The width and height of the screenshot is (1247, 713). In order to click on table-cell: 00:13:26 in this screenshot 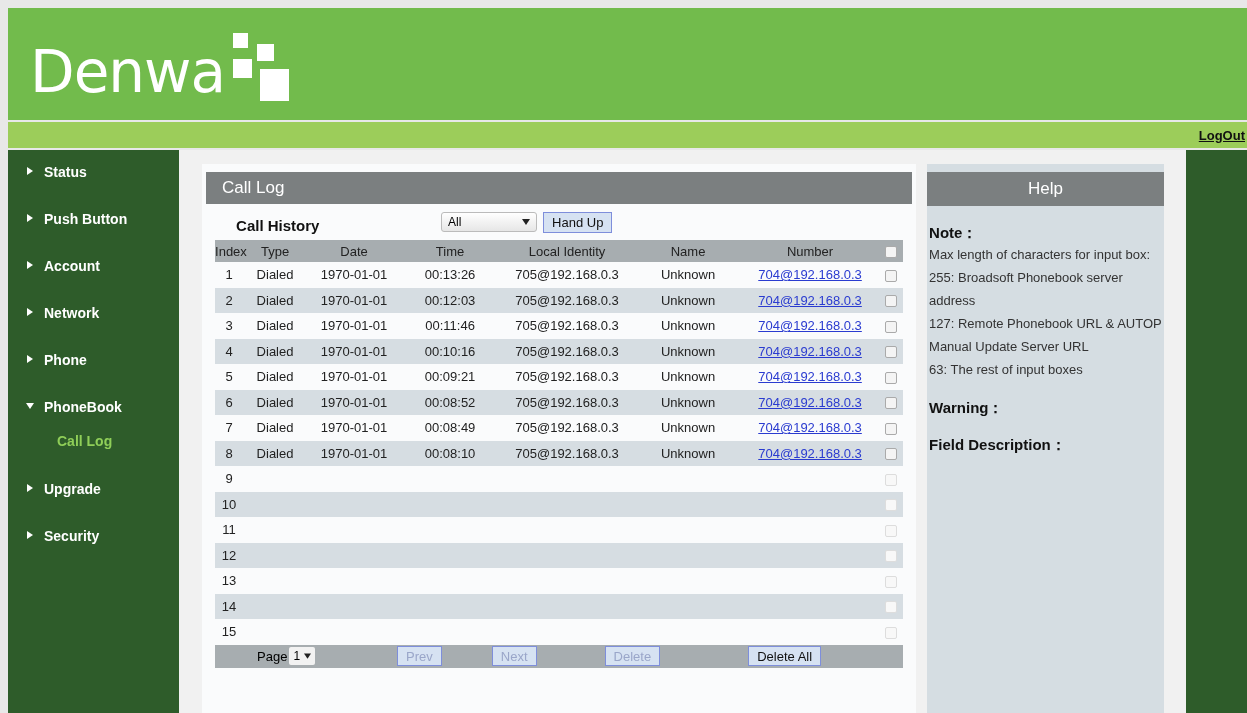, I will do `click(450, 275)`.